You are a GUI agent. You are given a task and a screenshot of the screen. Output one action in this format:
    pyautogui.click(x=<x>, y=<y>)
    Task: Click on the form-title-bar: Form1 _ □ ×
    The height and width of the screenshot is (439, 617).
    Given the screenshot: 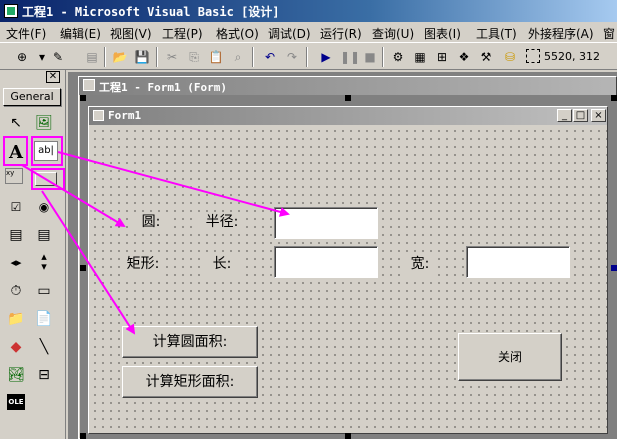 What is the action you would take?
    pyautogui.click(x=348, y=116)
    